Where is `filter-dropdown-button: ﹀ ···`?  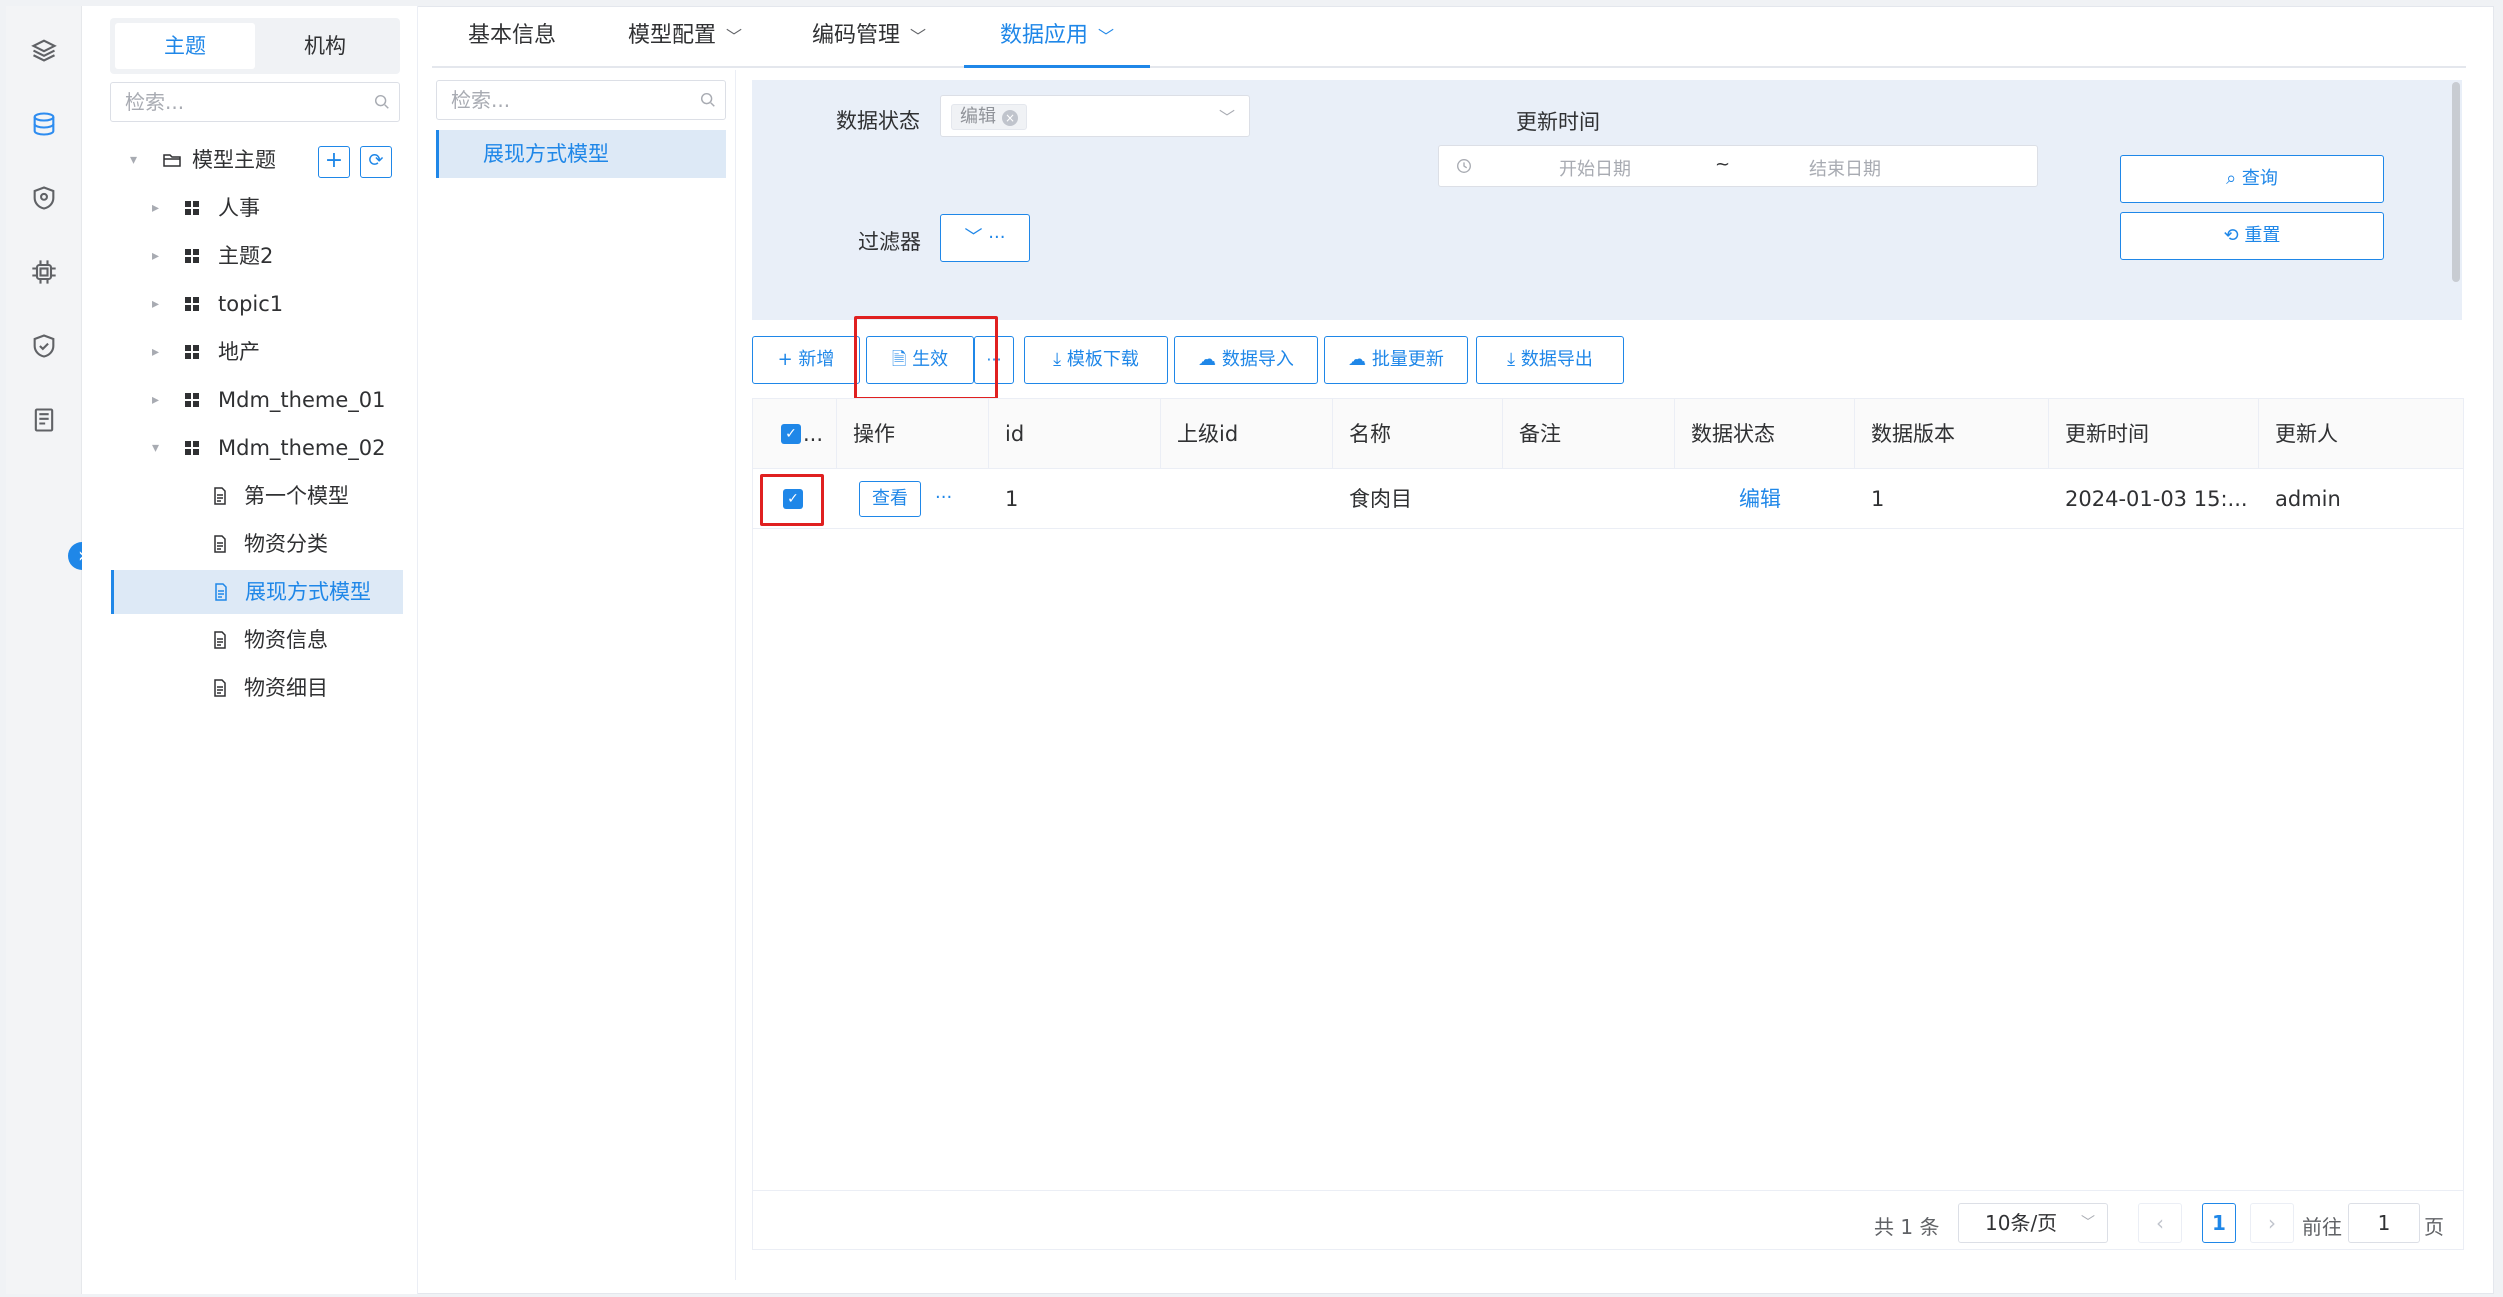
filter-dropdown-button: ﹀ ··· is located at coordinates (985, 238).